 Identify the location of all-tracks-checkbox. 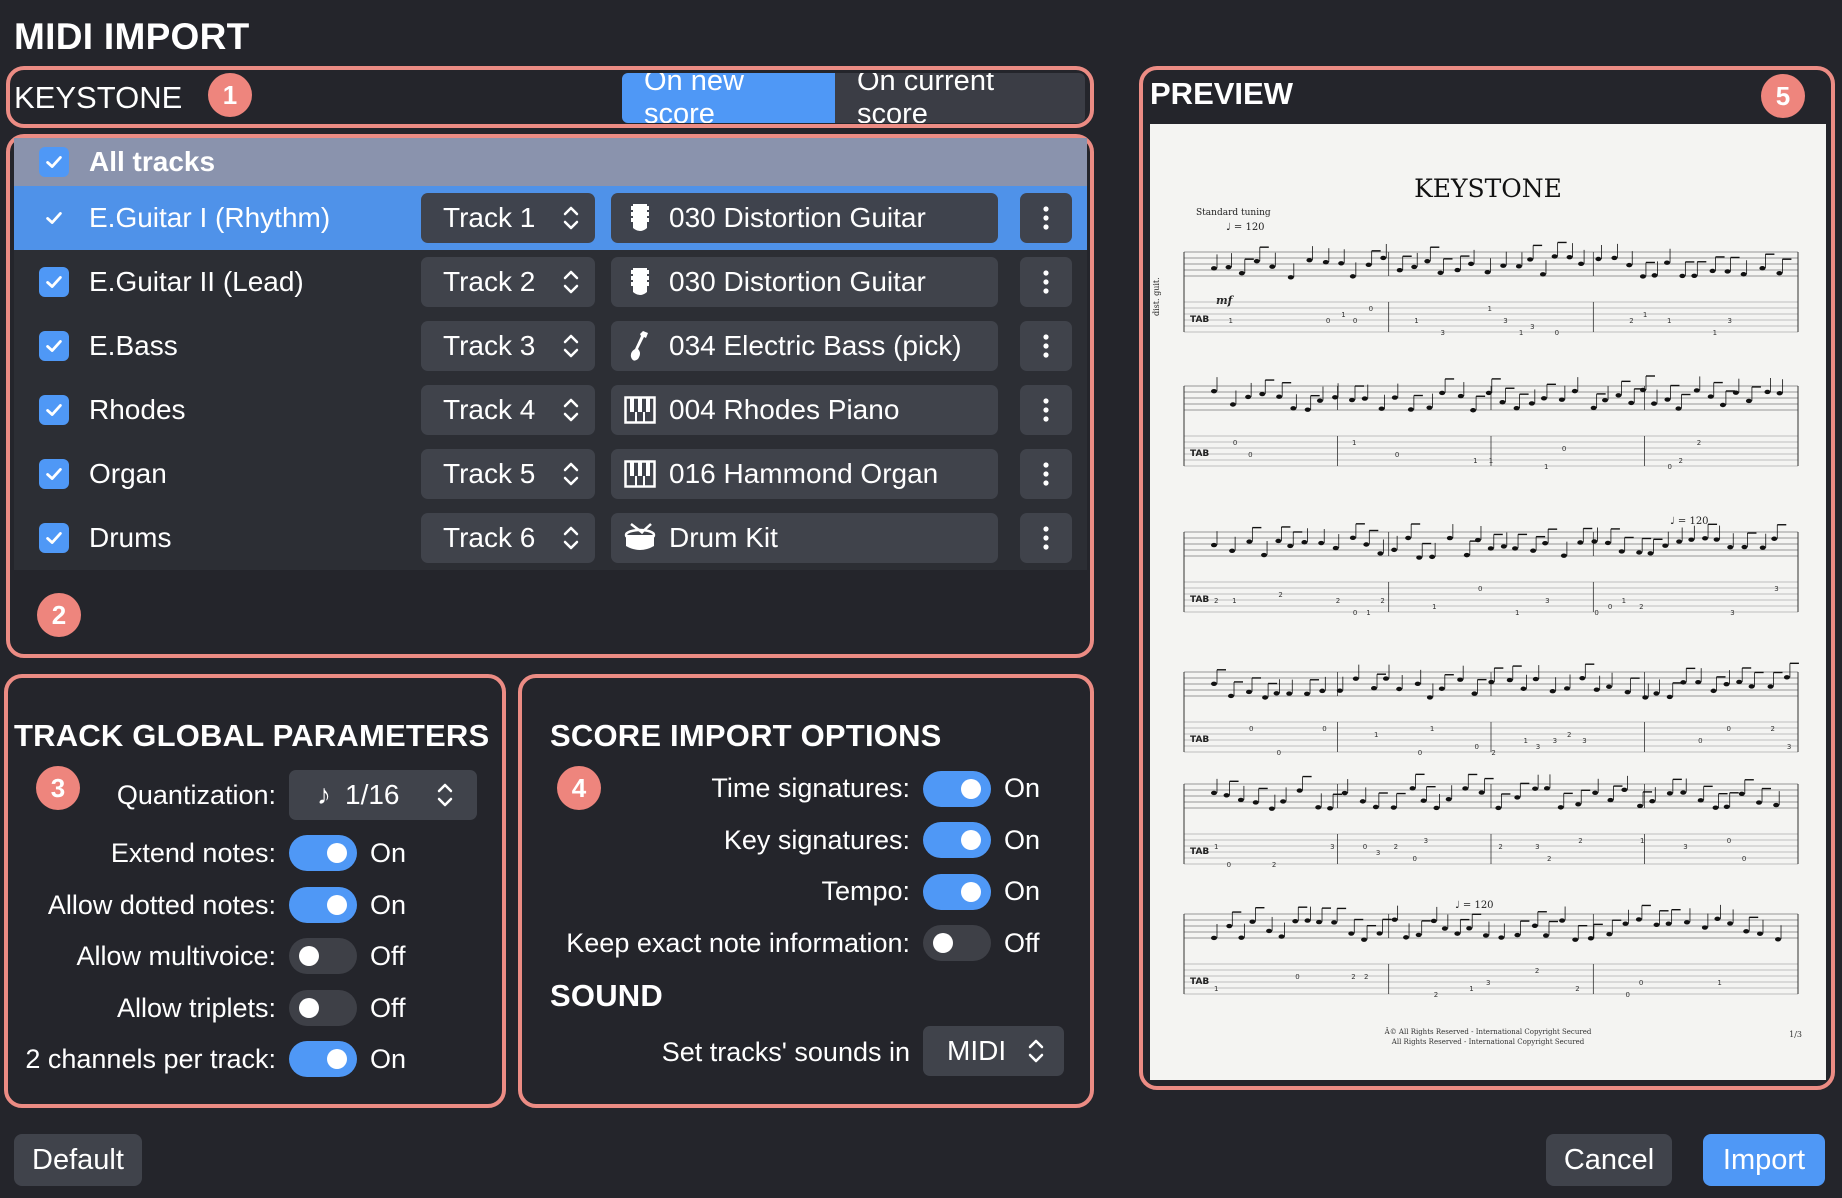
(54, 162).